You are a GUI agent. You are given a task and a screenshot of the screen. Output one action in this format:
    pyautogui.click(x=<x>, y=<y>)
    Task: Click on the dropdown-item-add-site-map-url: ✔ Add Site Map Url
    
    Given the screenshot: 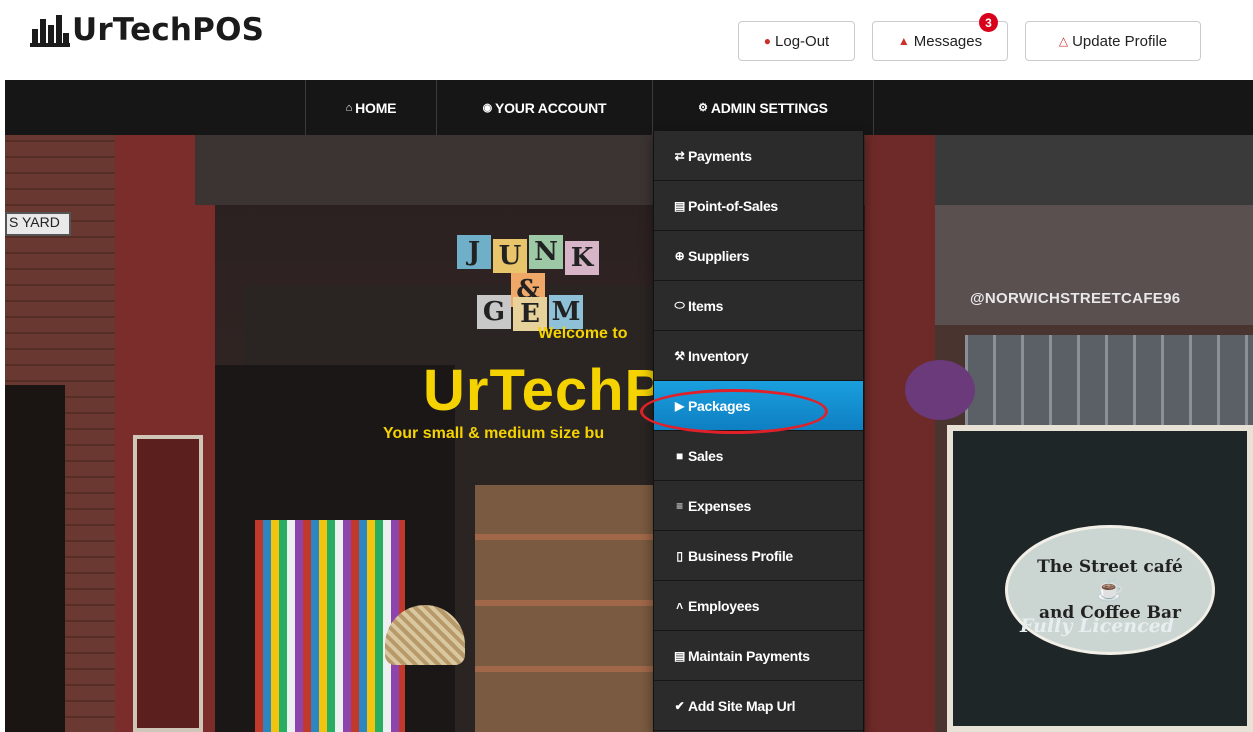 What is the action you would take?
    pyautogui.click(x=758, y=706)
    